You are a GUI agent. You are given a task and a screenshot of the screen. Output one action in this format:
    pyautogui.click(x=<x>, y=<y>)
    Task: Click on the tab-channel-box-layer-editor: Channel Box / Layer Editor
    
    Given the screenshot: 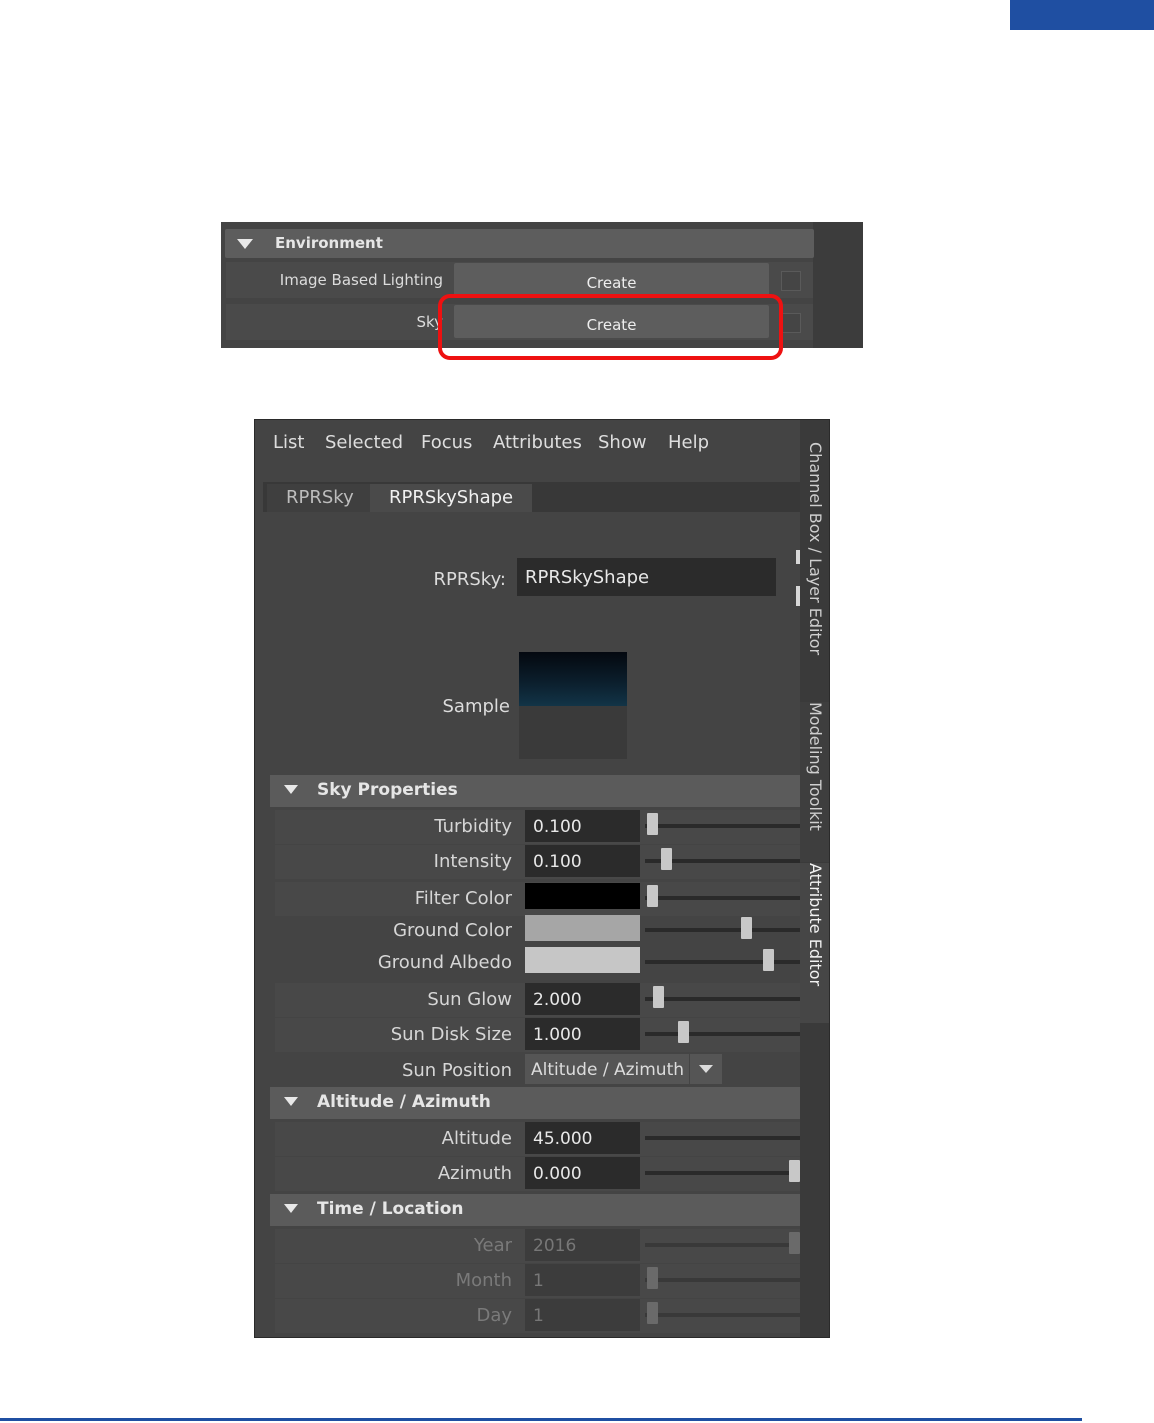 What is the action you would take?
    pyautogui.click(x=814, y=562)
    